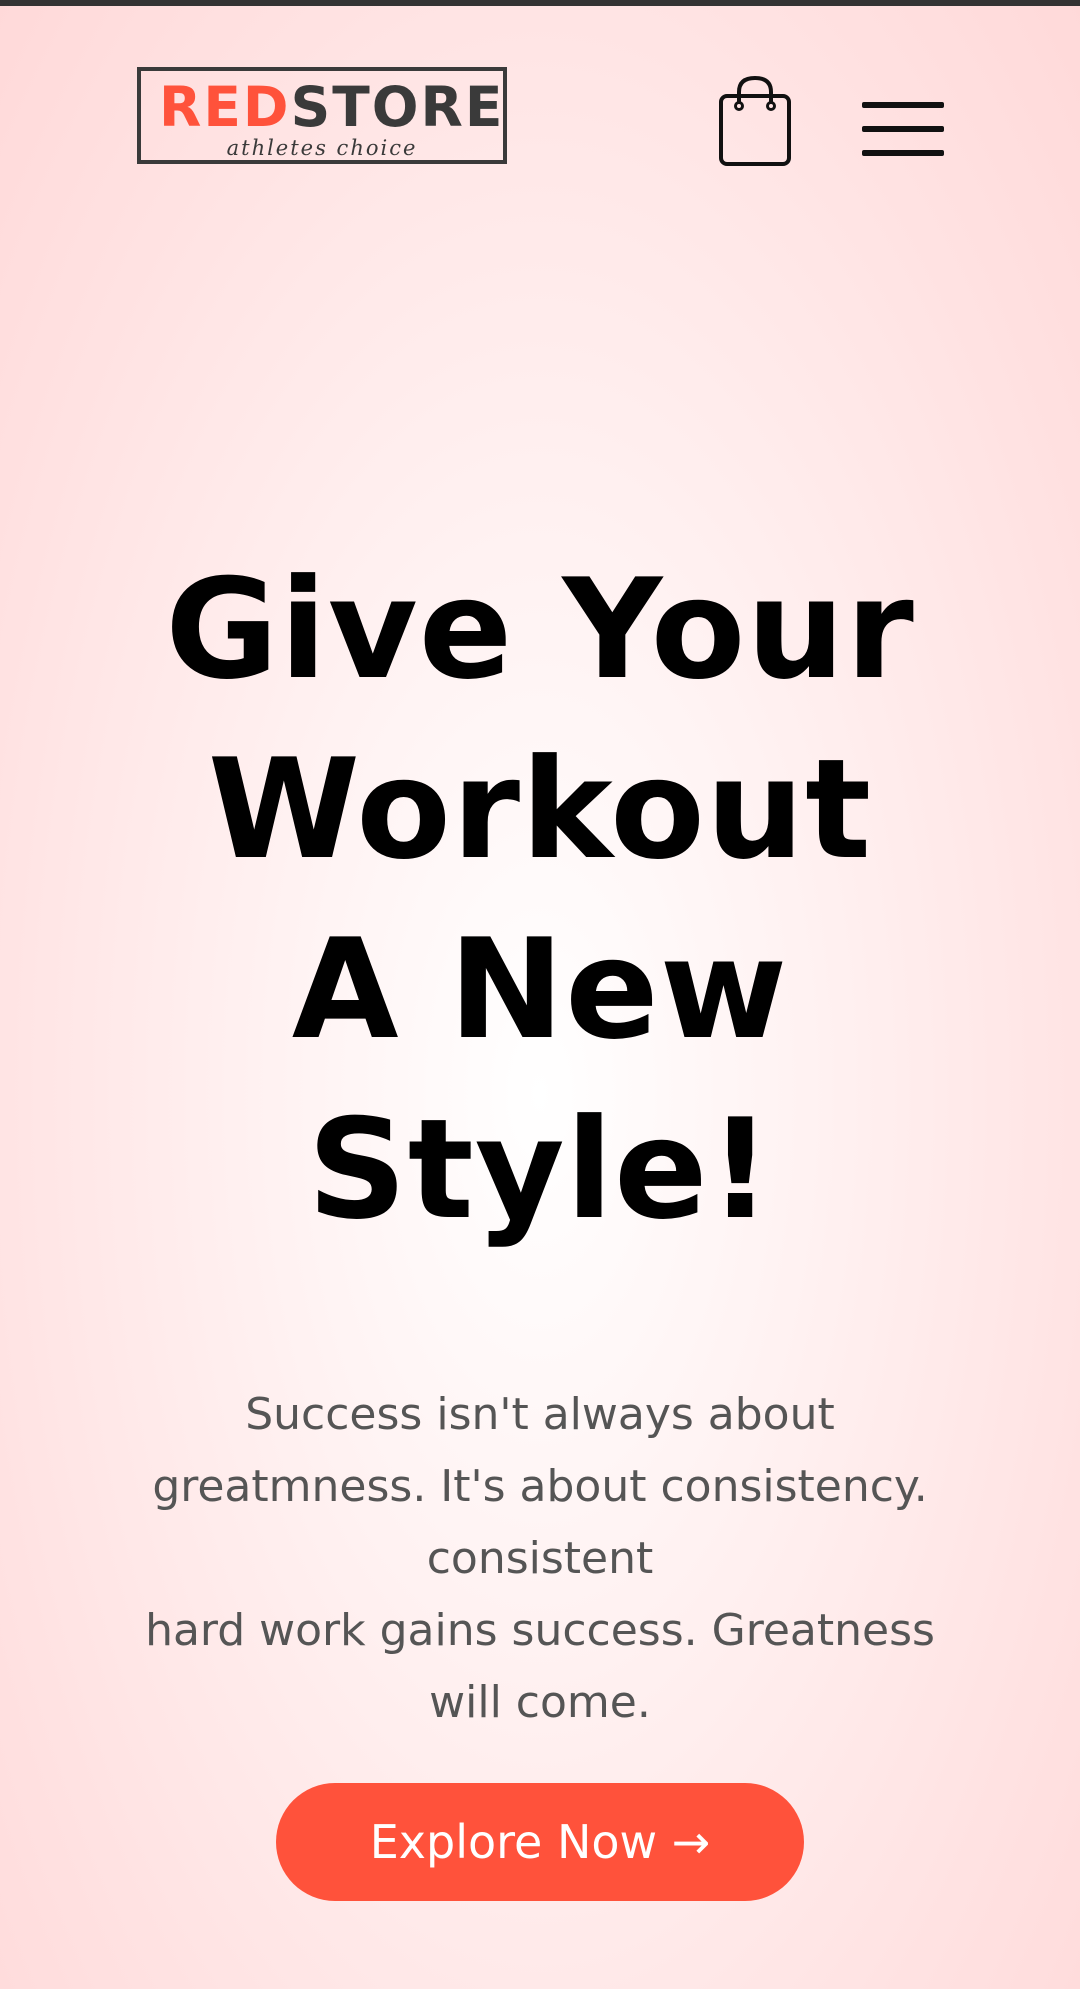 The height and width of the screenshot is (1989, 1080). I want to click on hero-text-line: greatmness. It's about consistency., so click(540, 1486).